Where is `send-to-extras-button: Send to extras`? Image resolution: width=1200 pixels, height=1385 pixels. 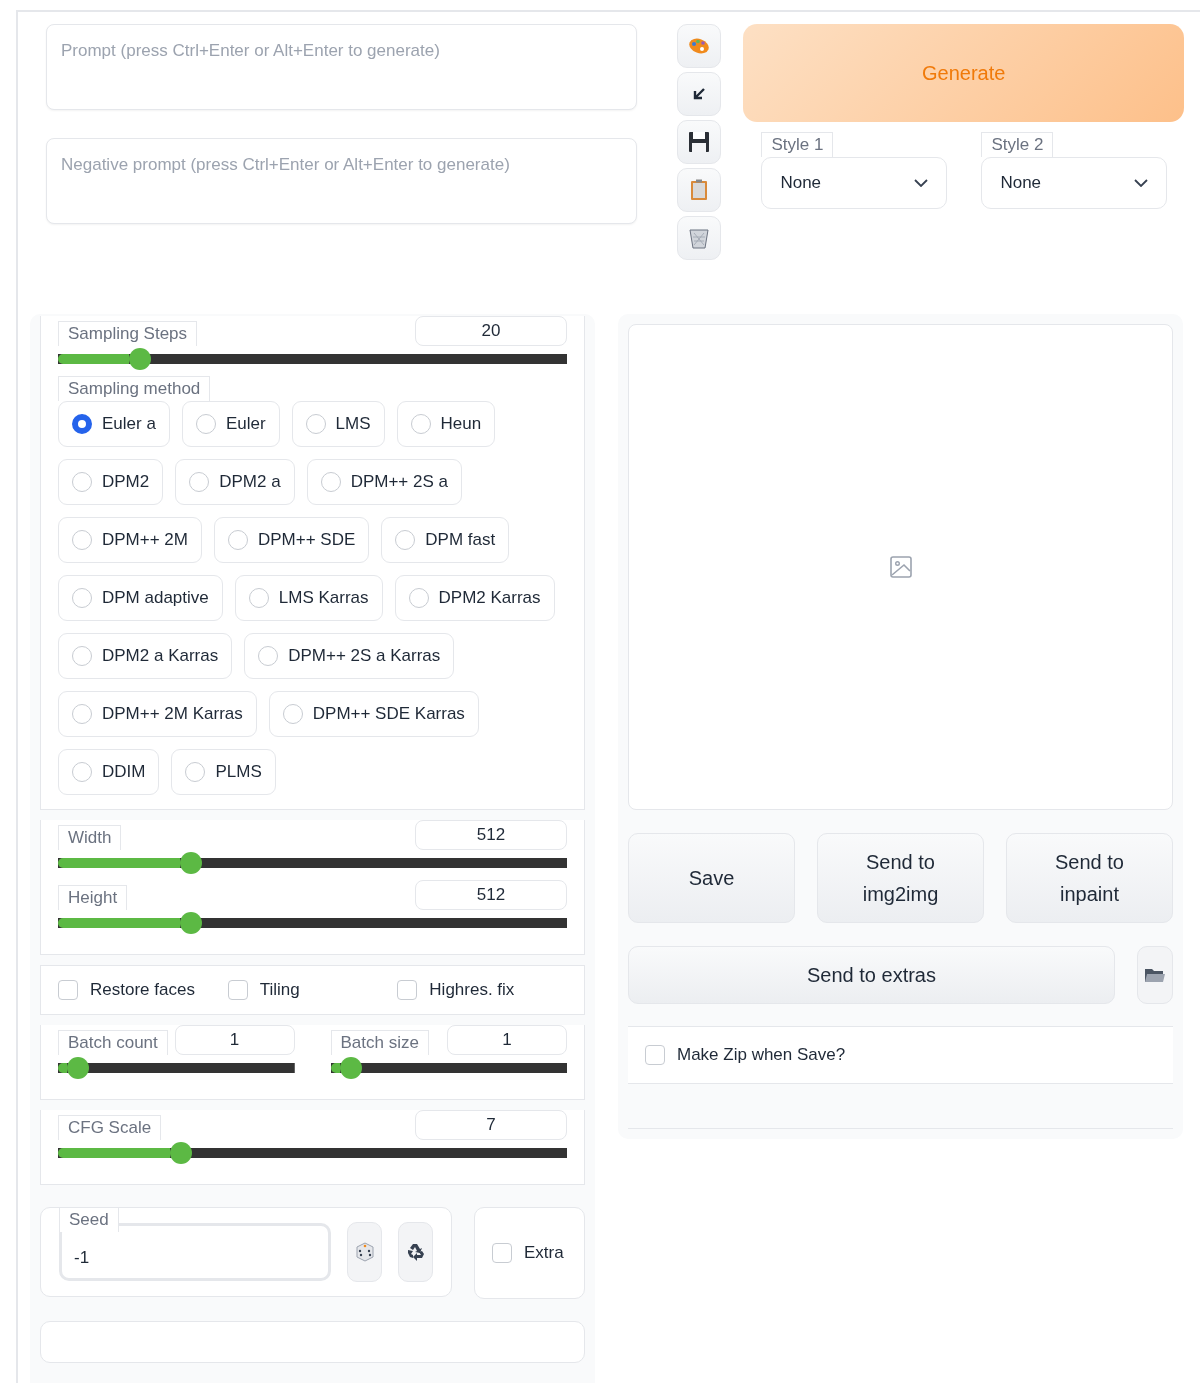
send-to-extras-button: Send to extras is located at coordinates (871, 975).